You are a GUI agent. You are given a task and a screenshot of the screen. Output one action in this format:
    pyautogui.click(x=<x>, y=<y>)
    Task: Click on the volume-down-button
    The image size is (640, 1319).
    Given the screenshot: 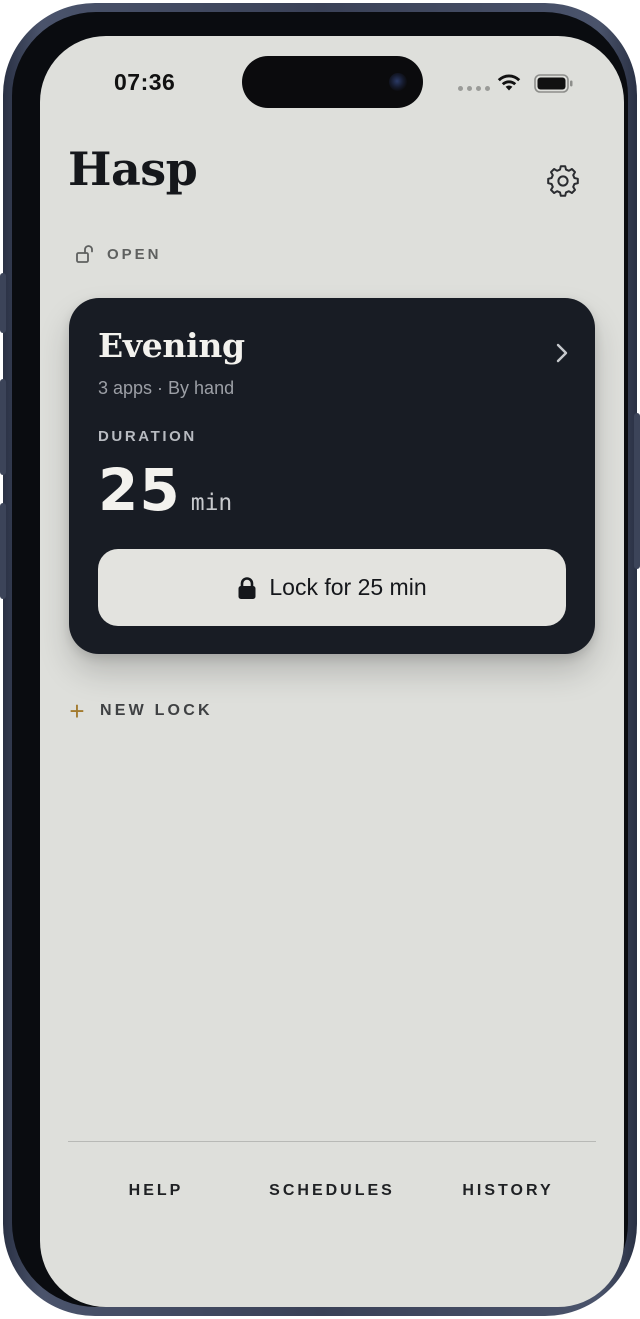 What is the action you would take?
    pyautogui.click(x=3, y=551)
    